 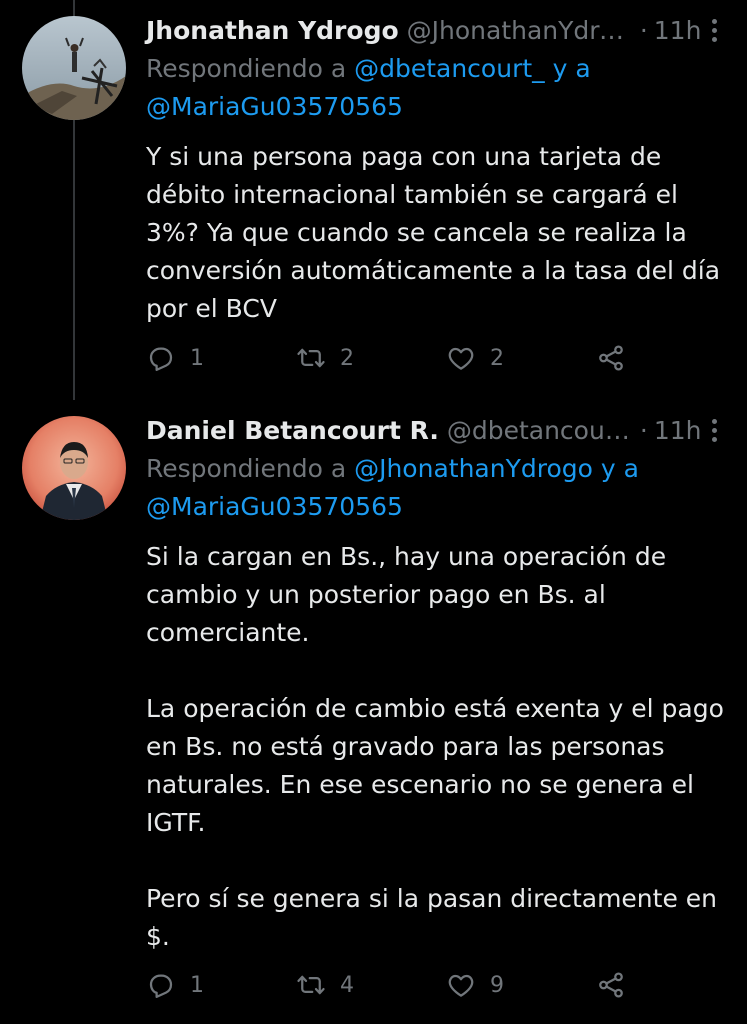 What do you see at coordinates (540, 430) in the screenshot?
I see `author-handle: @dbetancourt_` at bounding box center [540, 430].